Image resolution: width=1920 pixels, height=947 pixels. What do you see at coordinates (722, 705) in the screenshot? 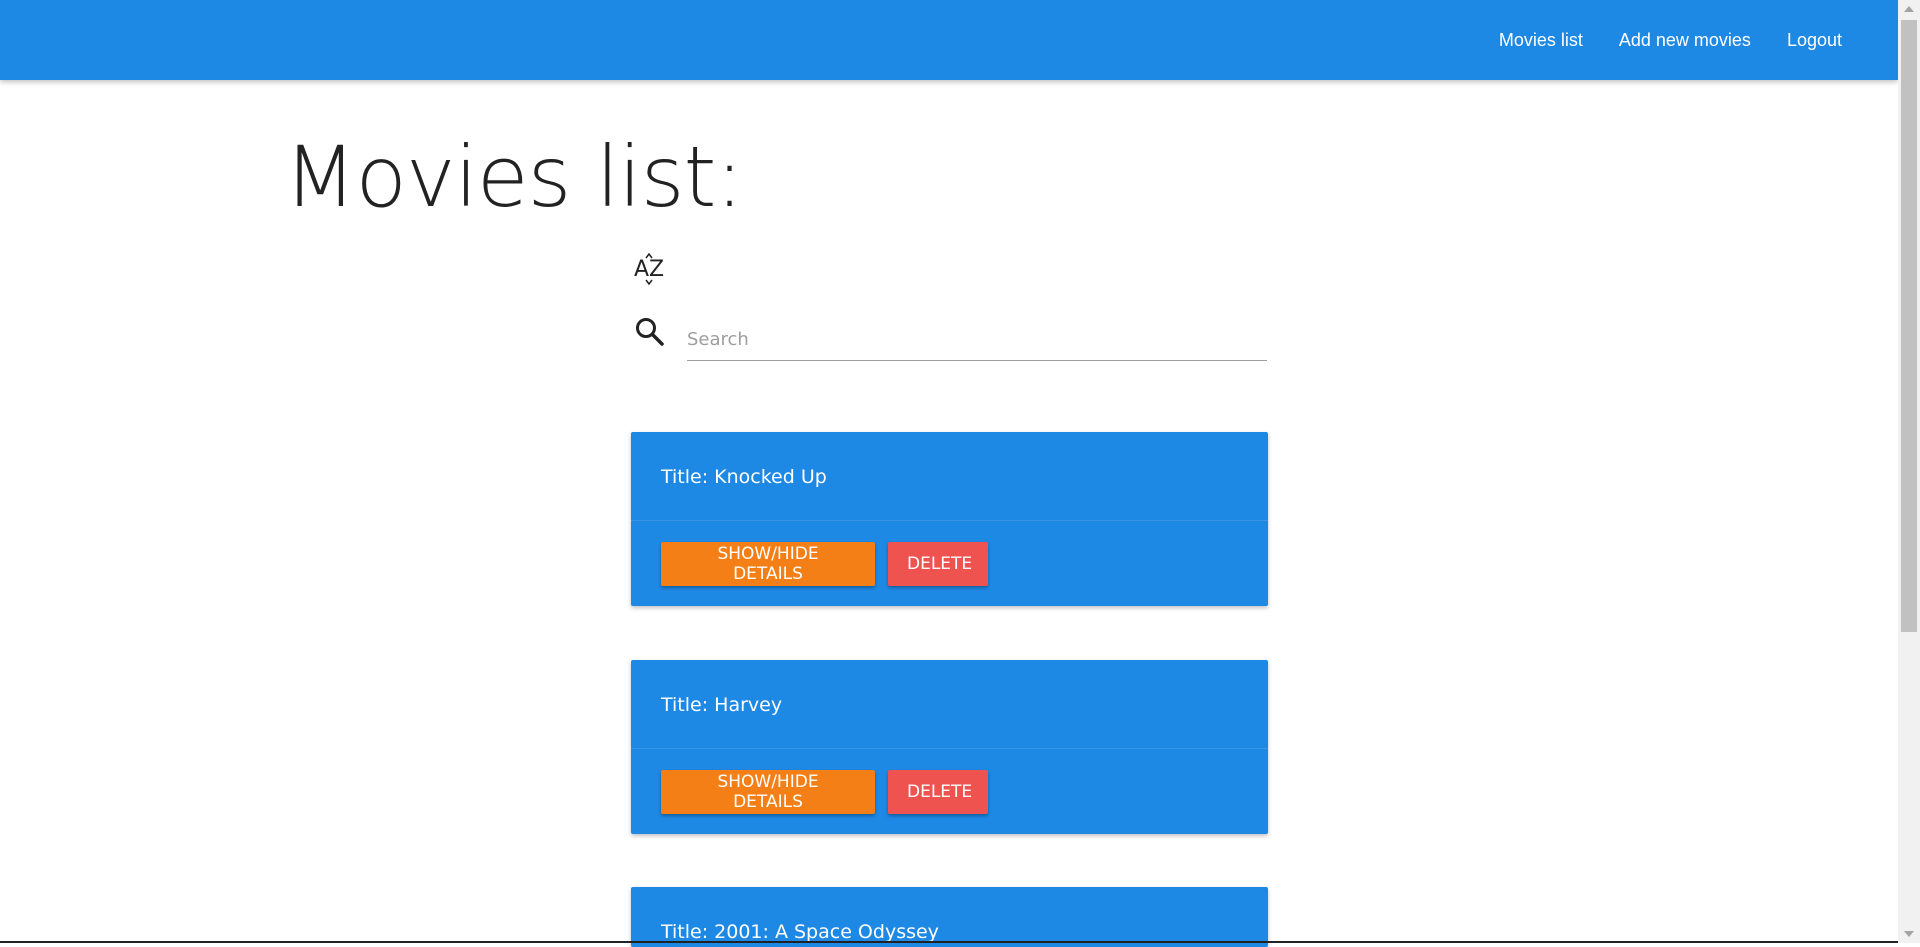
I see `movie-title: Title: Harvey` at bounding box center [722, 705].